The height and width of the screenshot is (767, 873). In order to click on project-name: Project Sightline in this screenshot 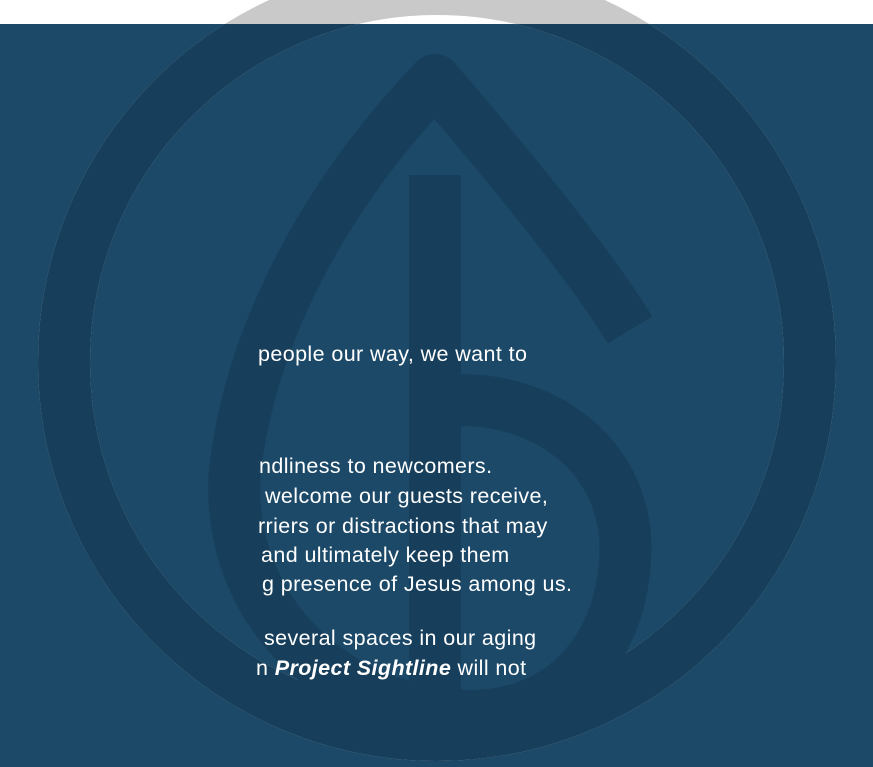, I will do `click(363, 668)`.